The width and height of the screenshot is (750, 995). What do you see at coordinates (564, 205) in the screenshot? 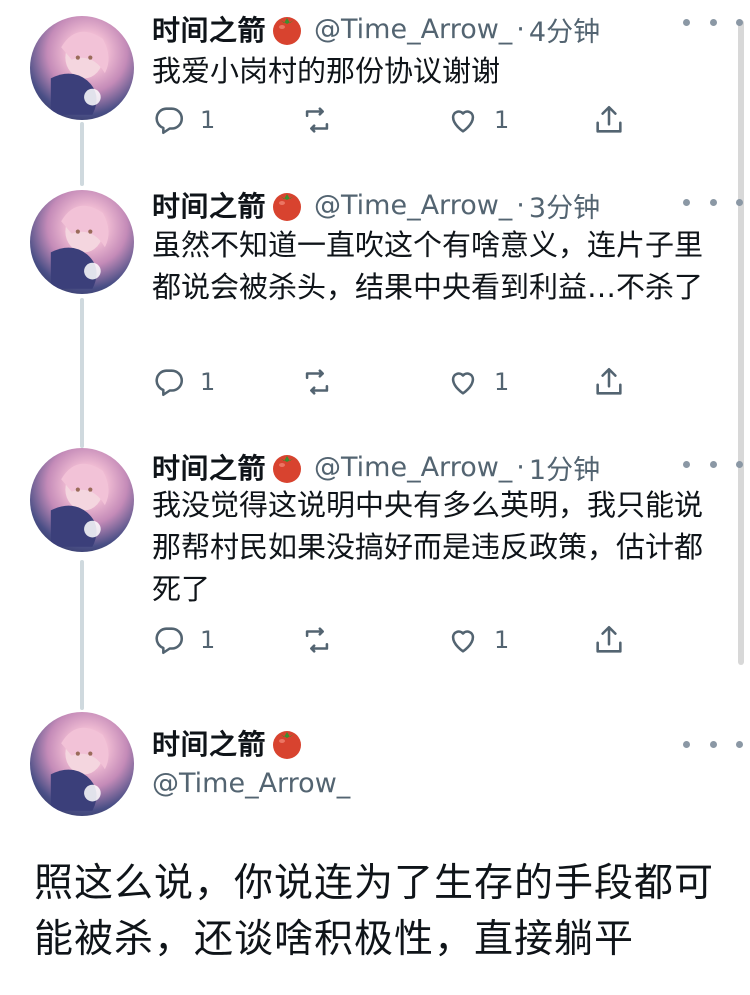
I see `timestamp: 3分钟` at bounding box center [564, 205].